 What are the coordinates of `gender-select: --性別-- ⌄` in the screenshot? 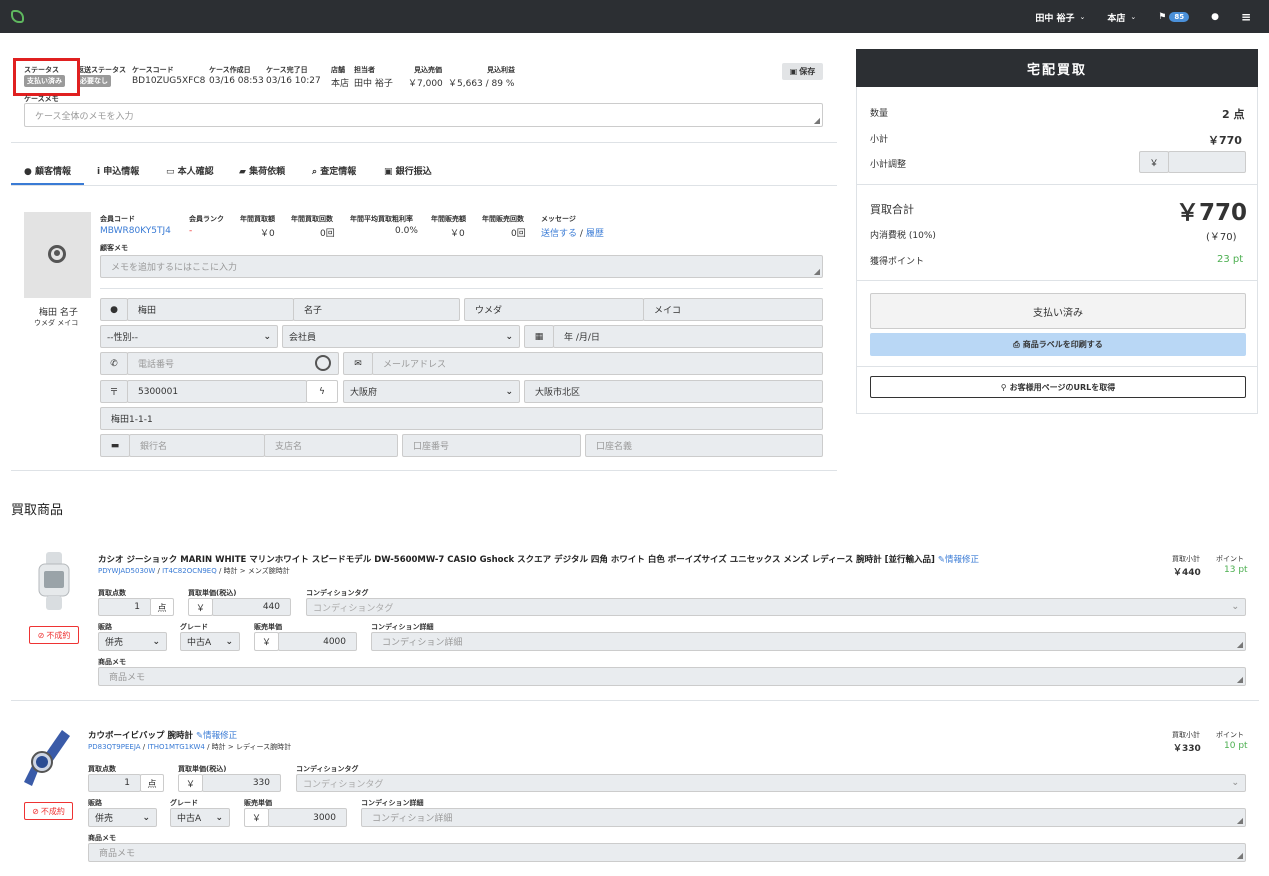 It's located at (189, 336).